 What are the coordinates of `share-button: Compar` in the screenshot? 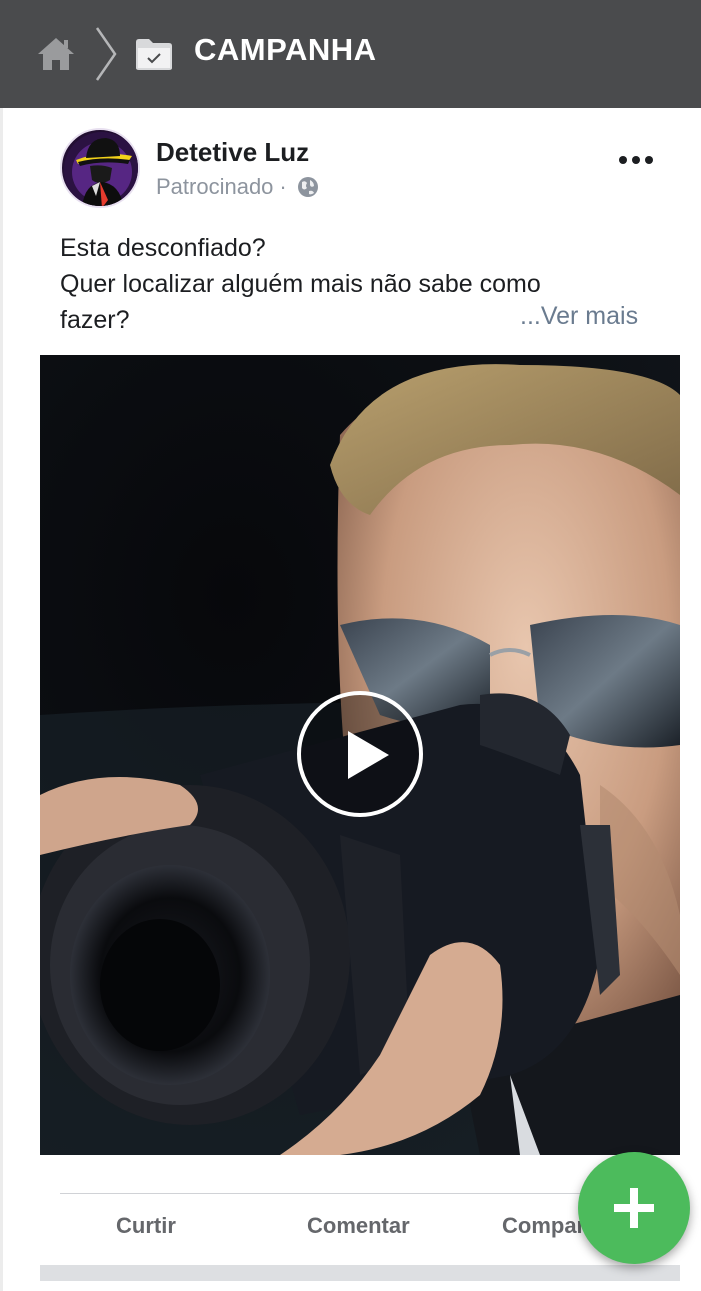 It's located at (543, 1226).